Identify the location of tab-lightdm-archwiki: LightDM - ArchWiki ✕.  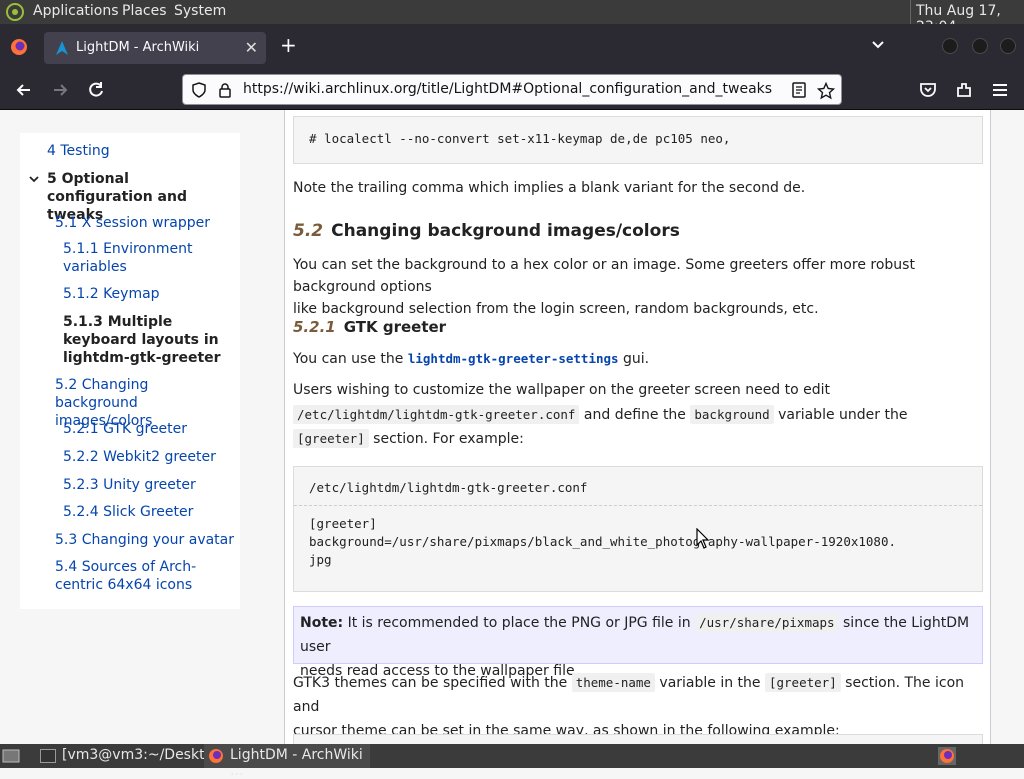
(155, 48).